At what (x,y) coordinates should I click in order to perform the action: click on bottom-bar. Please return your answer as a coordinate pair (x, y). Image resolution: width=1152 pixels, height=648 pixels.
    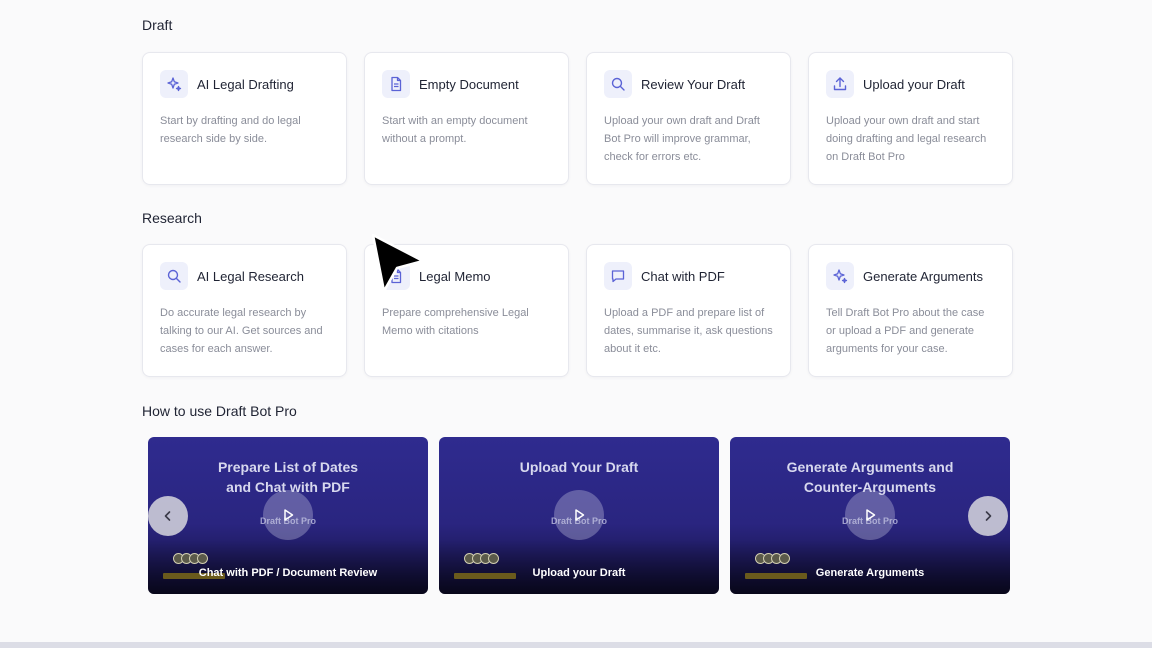
    Looking at the image, I should click on (576, 645).